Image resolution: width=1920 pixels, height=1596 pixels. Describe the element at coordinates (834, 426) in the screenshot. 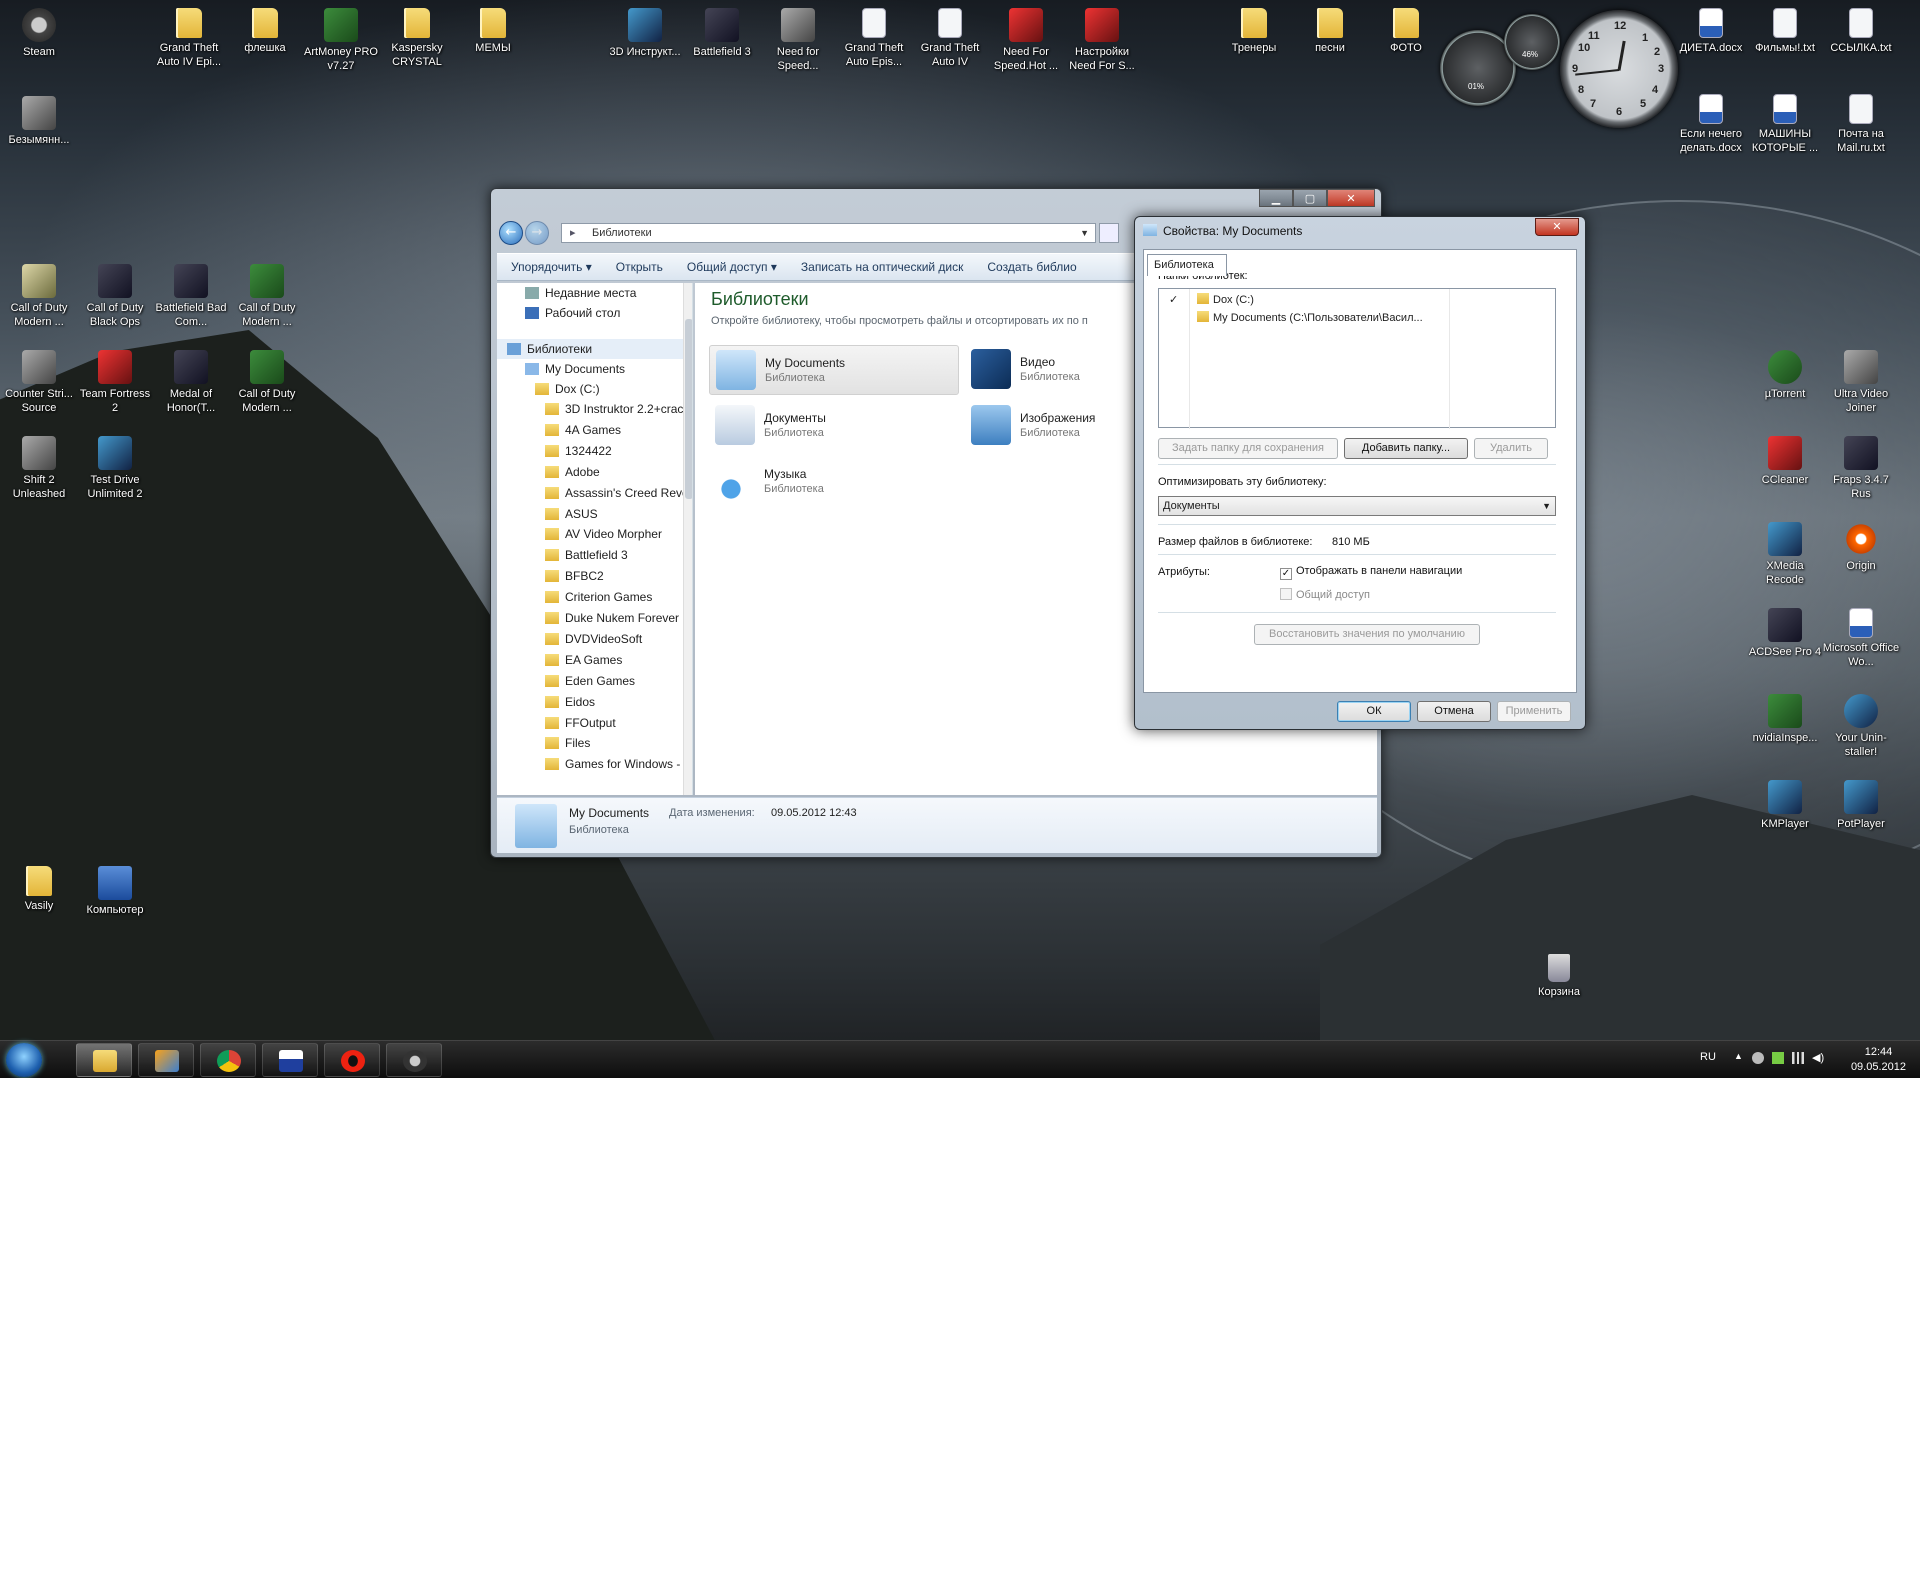

I see `library-documents: Документы Библиотека` at that location.